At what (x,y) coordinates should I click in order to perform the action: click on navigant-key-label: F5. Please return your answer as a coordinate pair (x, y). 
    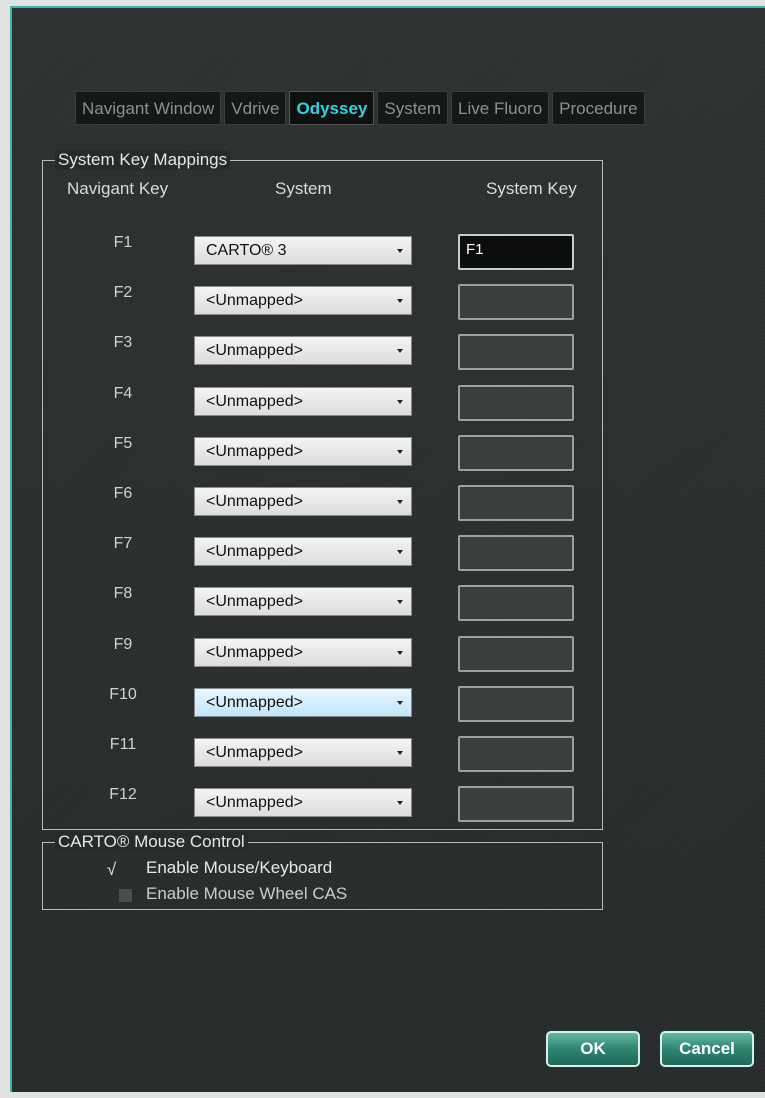
    Looking at the image, I should click on (123, 443).